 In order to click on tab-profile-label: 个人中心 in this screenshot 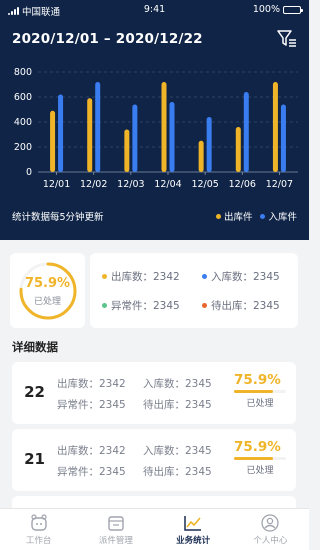, I will do `click(270, 540)`.